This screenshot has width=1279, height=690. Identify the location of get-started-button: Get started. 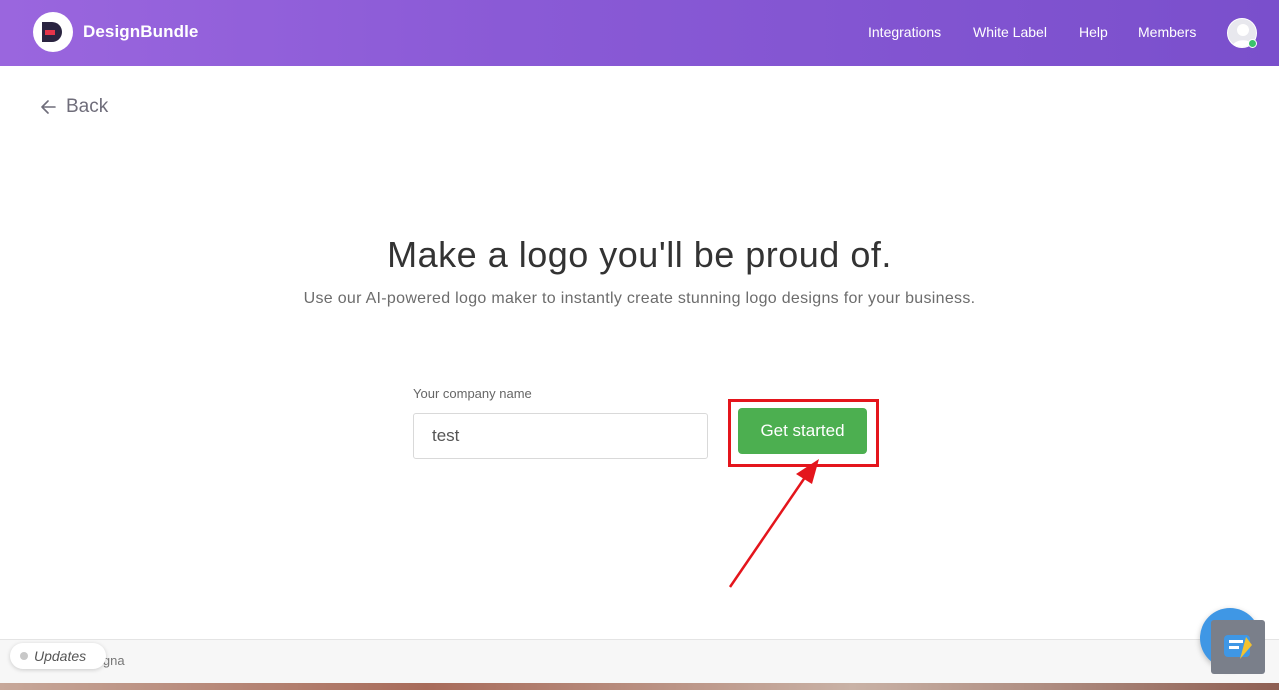
(802, 431).